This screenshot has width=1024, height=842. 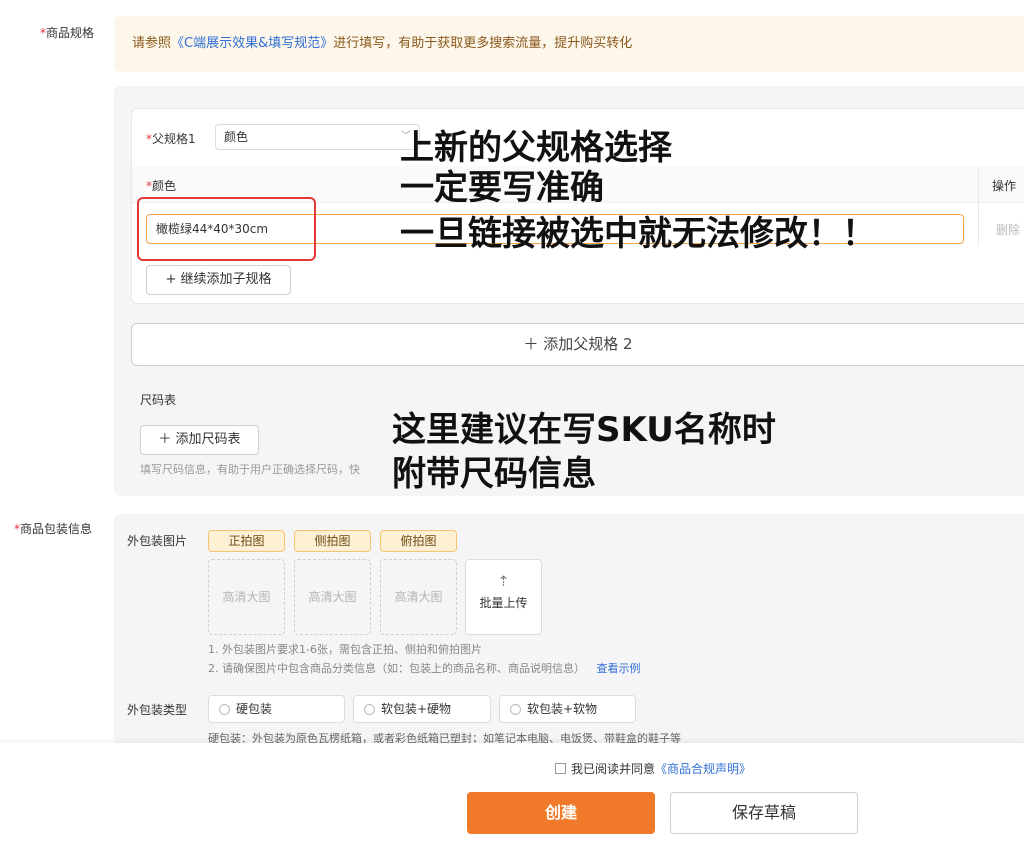 What do you see at coordinates (653, 768) in the screenshot?
I see `agreement: 我已阅读并同意《商品合规声明》` at bounding box center [653, 768].